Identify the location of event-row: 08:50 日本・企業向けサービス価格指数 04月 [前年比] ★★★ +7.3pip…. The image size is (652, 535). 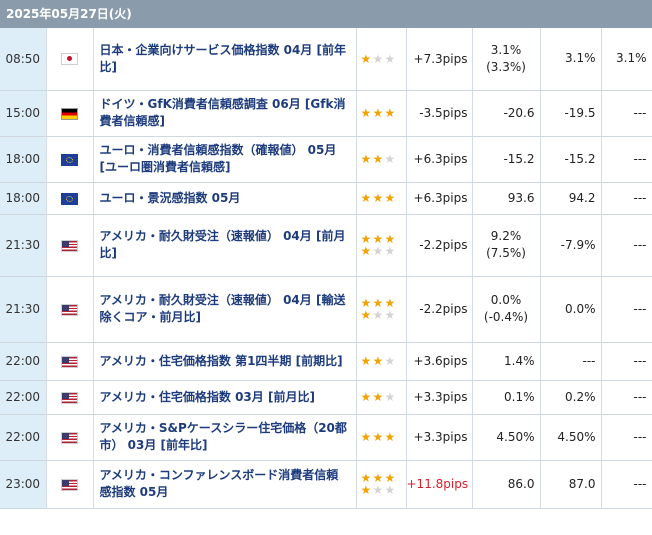
(326, 59).